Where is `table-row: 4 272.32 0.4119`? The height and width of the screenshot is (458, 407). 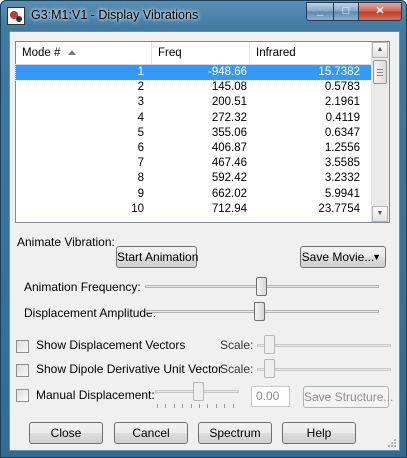 table-row: 4 272.32 0.4119 is located at coordinates (194, 118).